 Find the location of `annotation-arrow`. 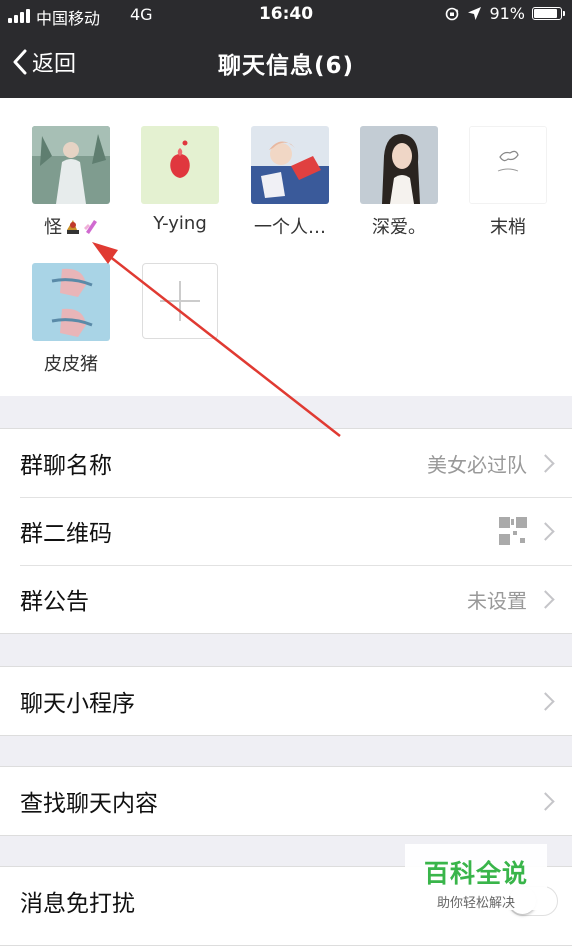

annotation-arrow is located at coordinates (216, 339).